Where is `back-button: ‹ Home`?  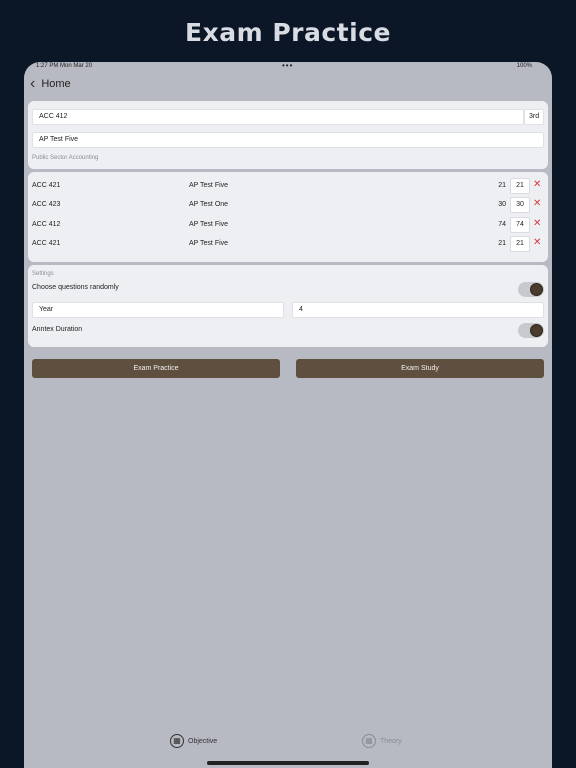
back-button: ‹ Home is located at coordinates (50, 84).